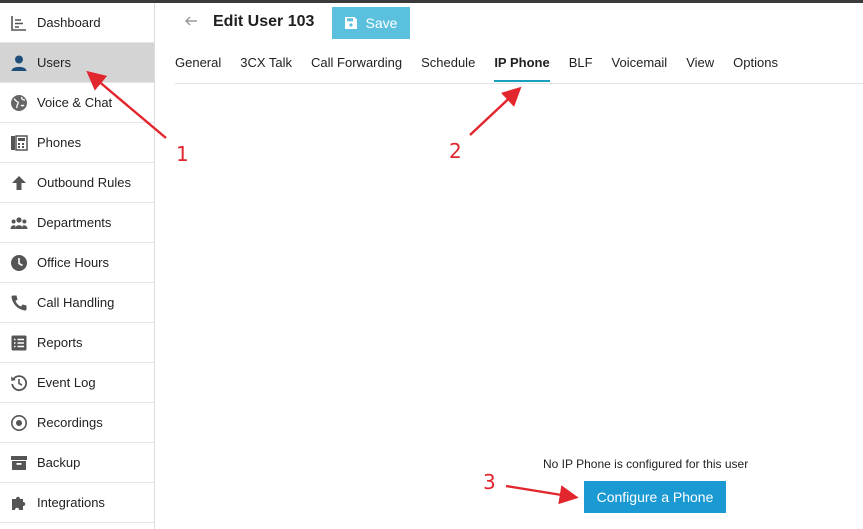 This screenshot has width=863, height=529. I want to click on user-icon, so click(19, 63).